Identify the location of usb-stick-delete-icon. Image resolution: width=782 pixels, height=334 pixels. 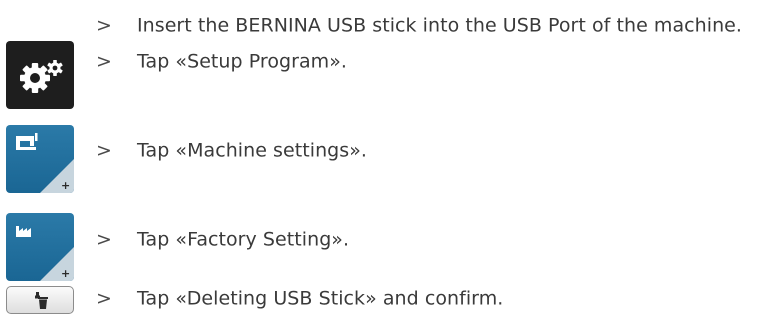
(41, 300).